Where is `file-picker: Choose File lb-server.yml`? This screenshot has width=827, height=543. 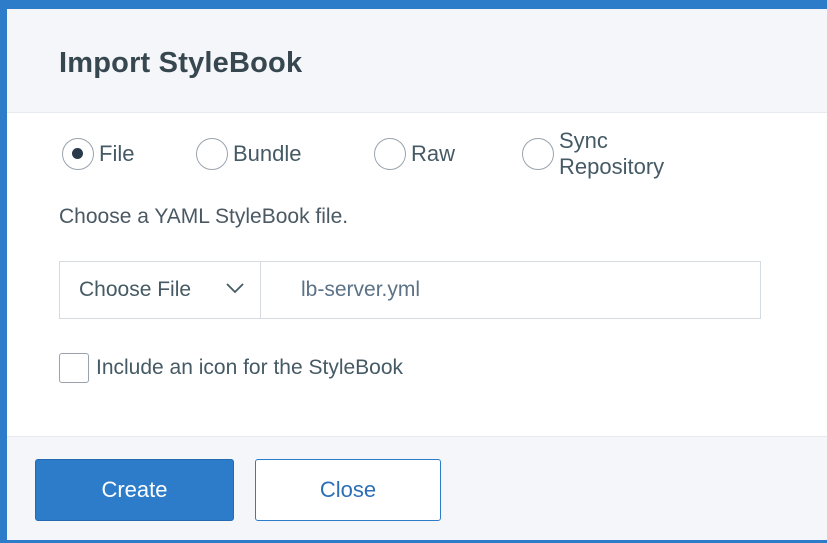 file-picker: Choose File lb-server.yml is located at coordinates (410, 290).